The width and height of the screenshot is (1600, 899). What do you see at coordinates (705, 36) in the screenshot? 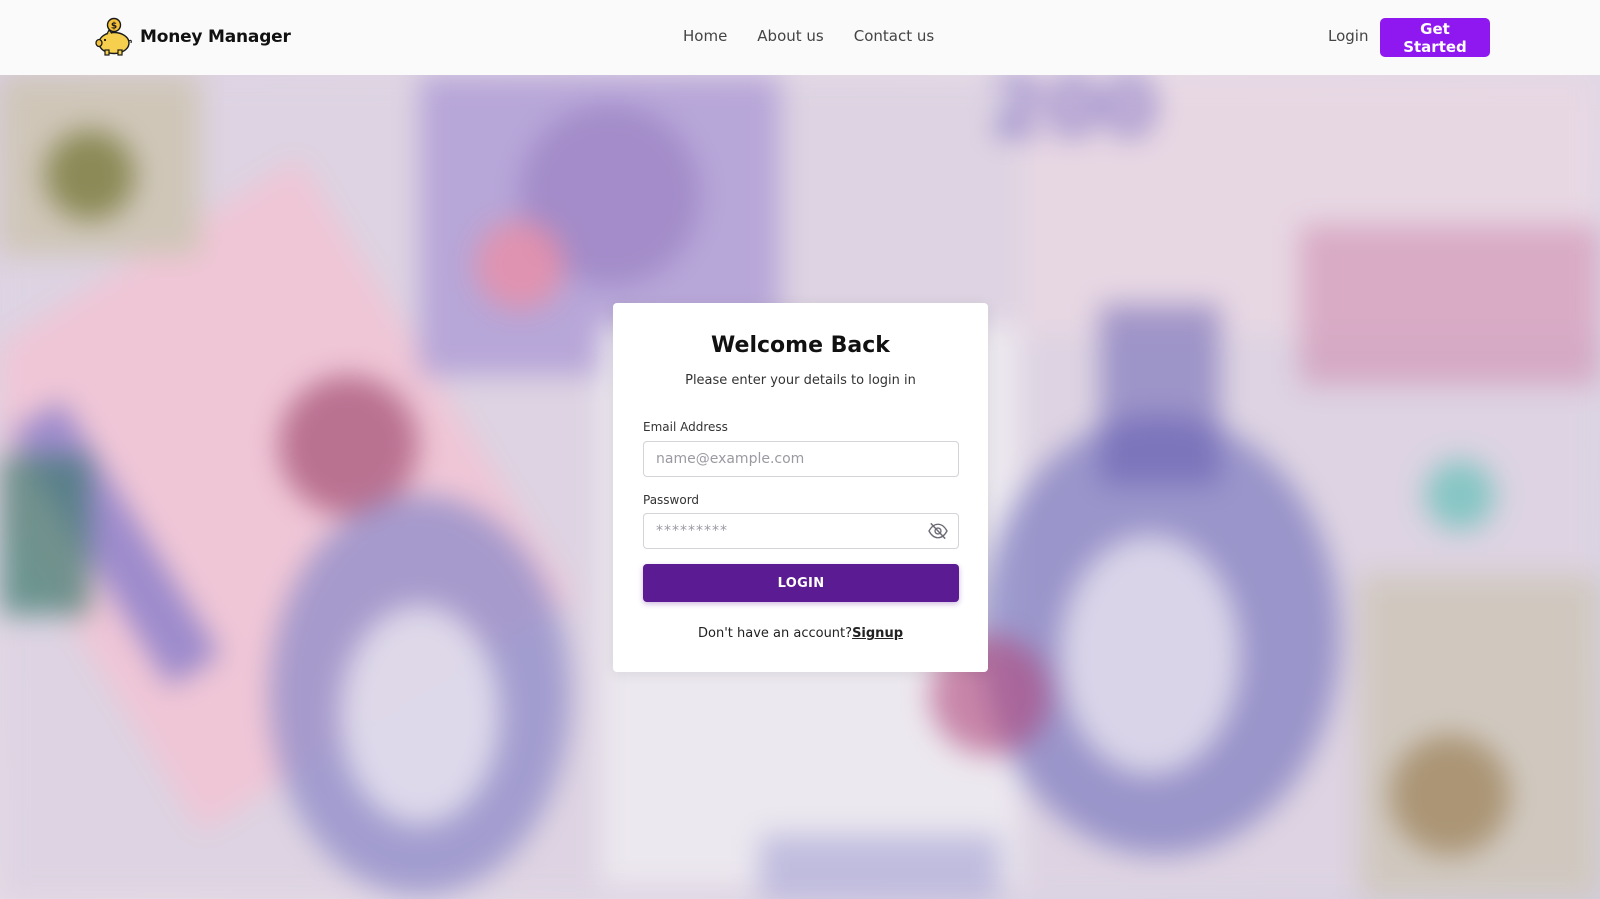
I see `nav-home-link: Home` at bounding box center [705, 36].